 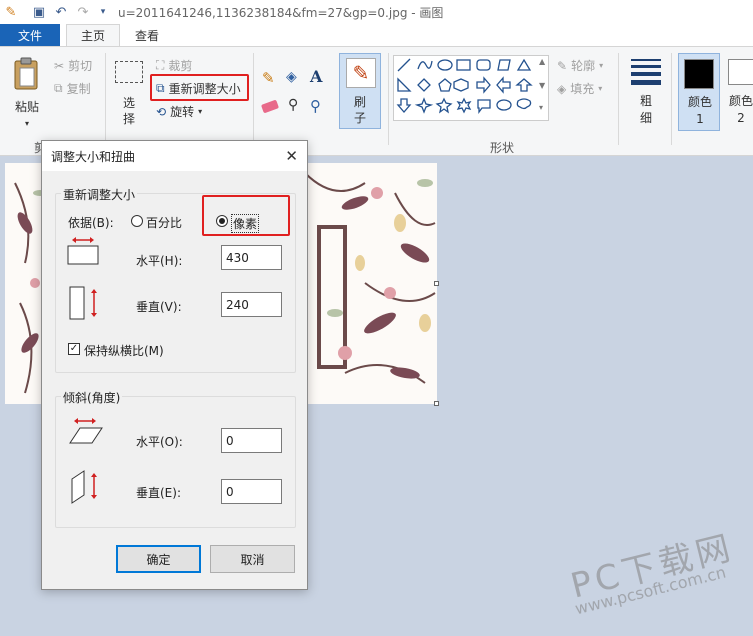 What do you see at coordinates (738, 92) in the screenshot?
I see `color2-button: 颜色 2` at bounding box center [738, 92].